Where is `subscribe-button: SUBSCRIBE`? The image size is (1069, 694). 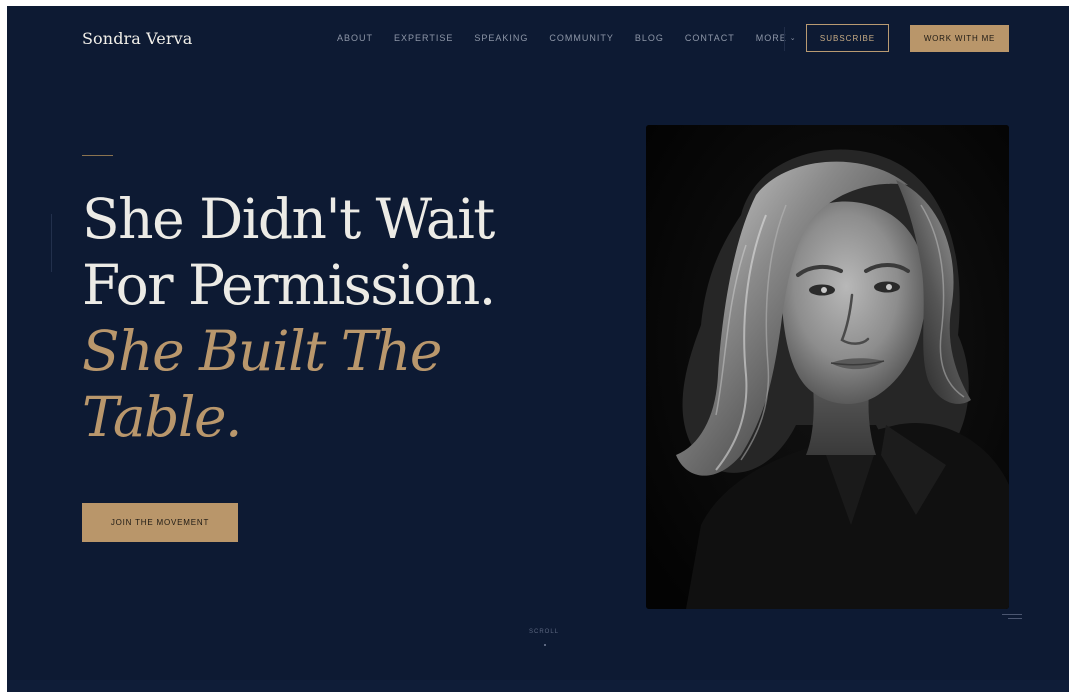 subscribe-button: SUBSCRIBE is located at coordinates (847, 38).